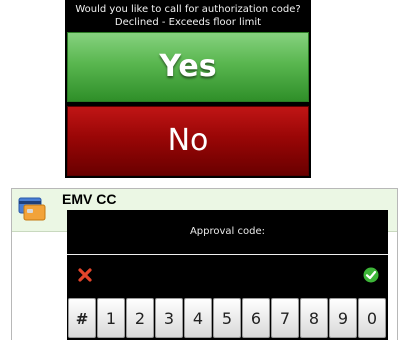 The width and height of the screenshot is (400, 340). Describe the element at coordinates (314, 318) in the screenshot. I see `key-8: 8` at that location.